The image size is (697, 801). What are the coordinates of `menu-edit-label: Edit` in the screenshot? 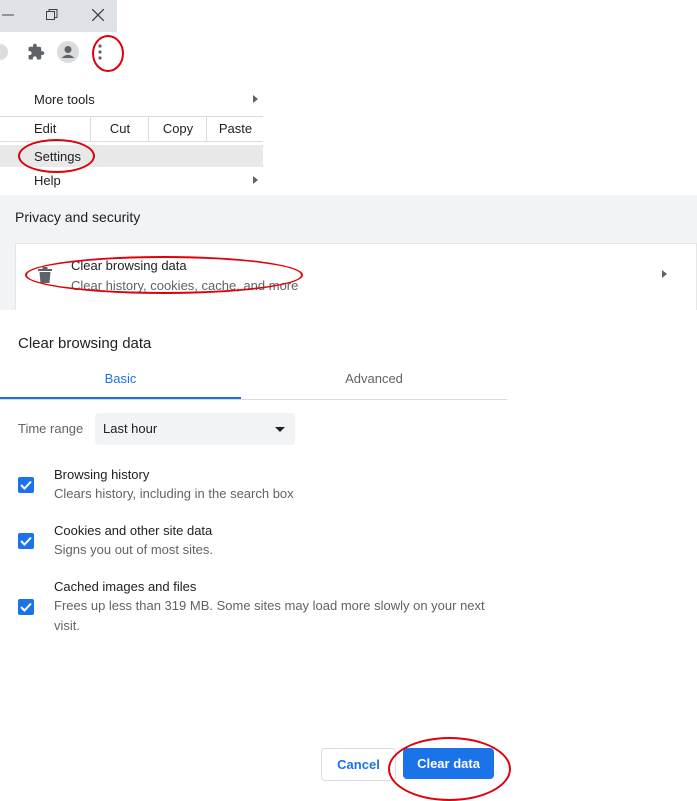 It's located at (45, 128).